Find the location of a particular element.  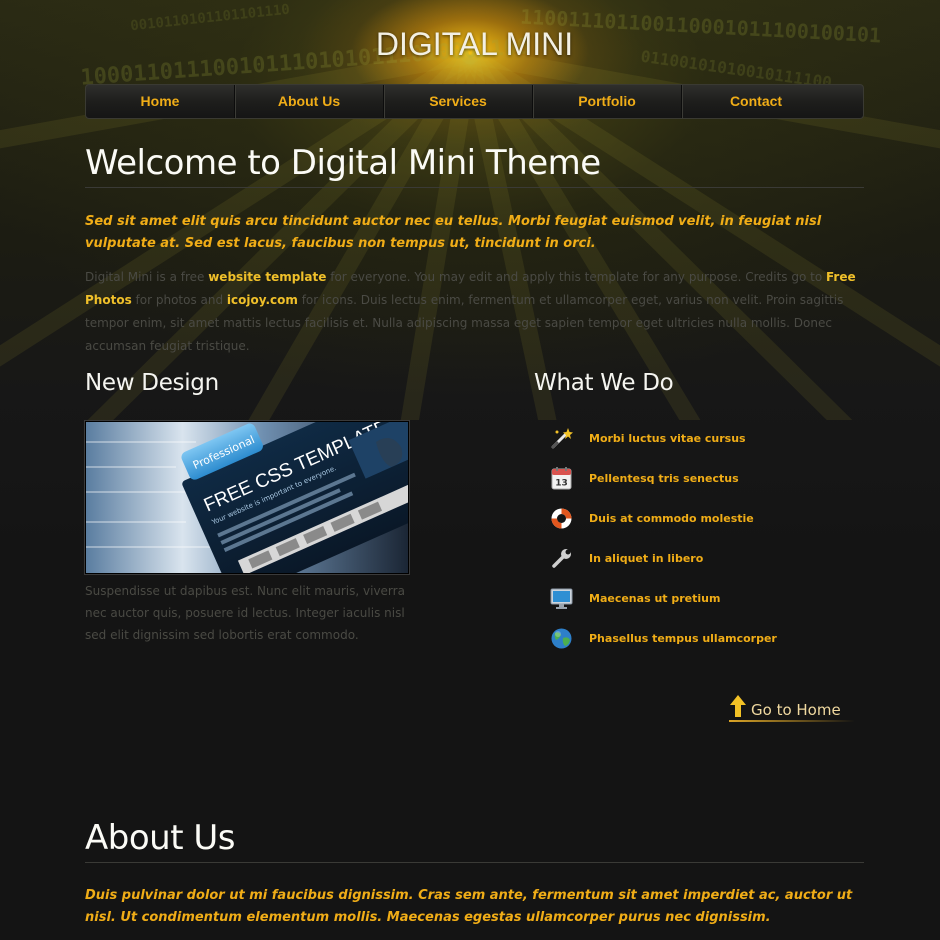

calendar-icon: 13 is located at coordinates (561, 478).